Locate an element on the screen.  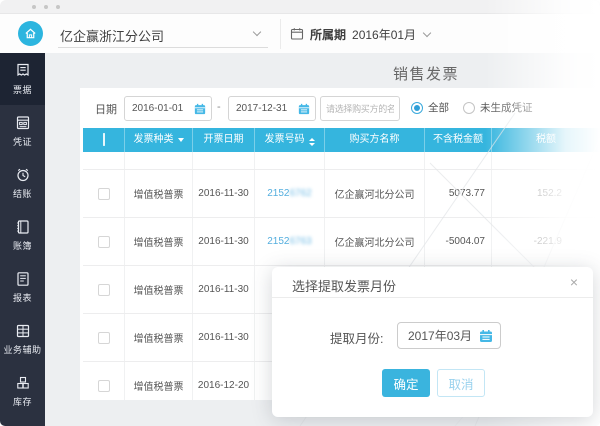
clock-icon is located at coordinates (22, 175).